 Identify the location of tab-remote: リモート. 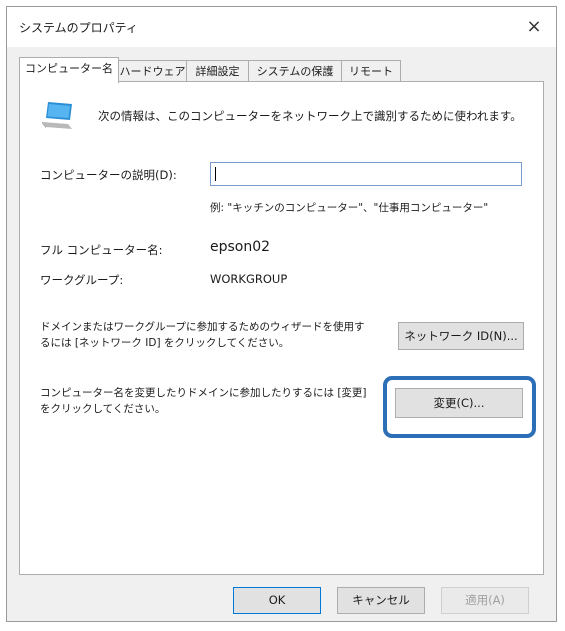
(371, 70).